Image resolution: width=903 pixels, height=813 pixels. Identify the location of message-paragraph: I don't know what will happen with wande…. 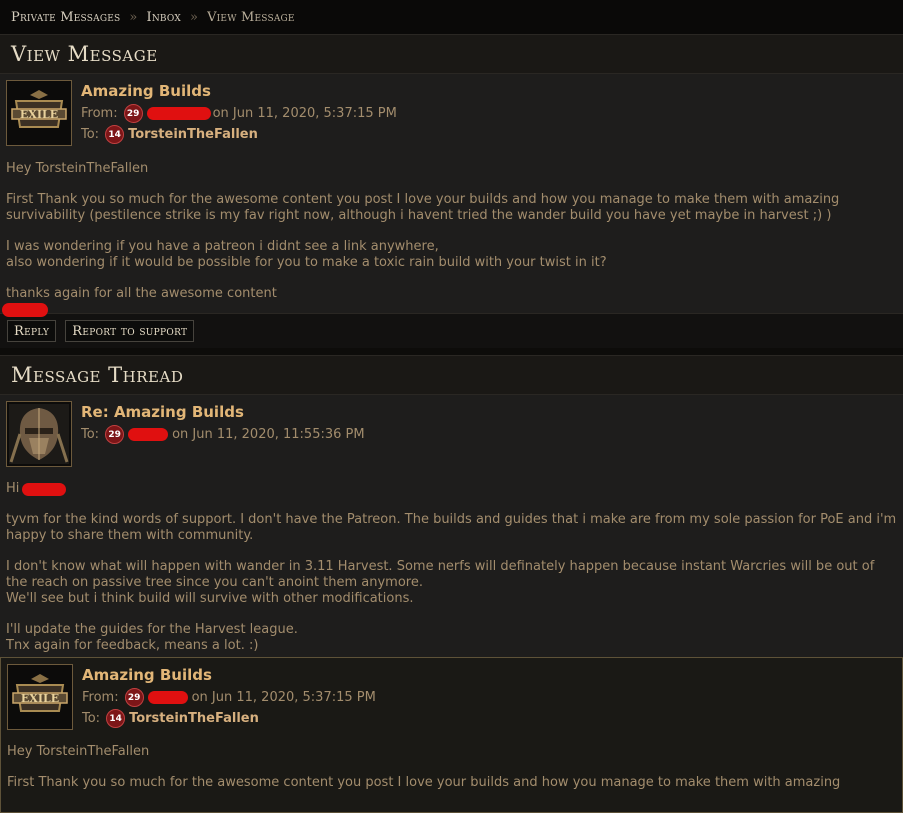
(440, 582).